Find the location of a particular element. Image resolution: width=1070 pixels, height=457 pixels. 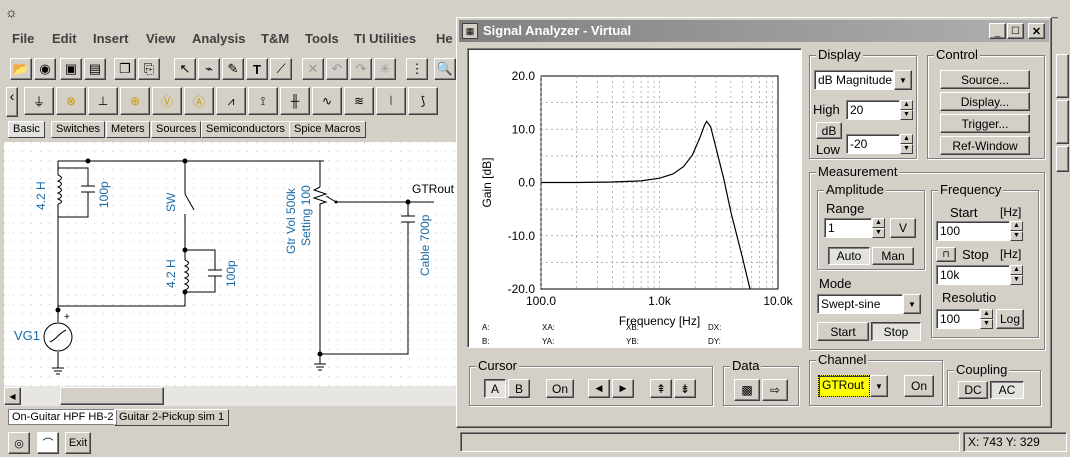

stop-freq-input: 10k is located at coordinates (973, 275).